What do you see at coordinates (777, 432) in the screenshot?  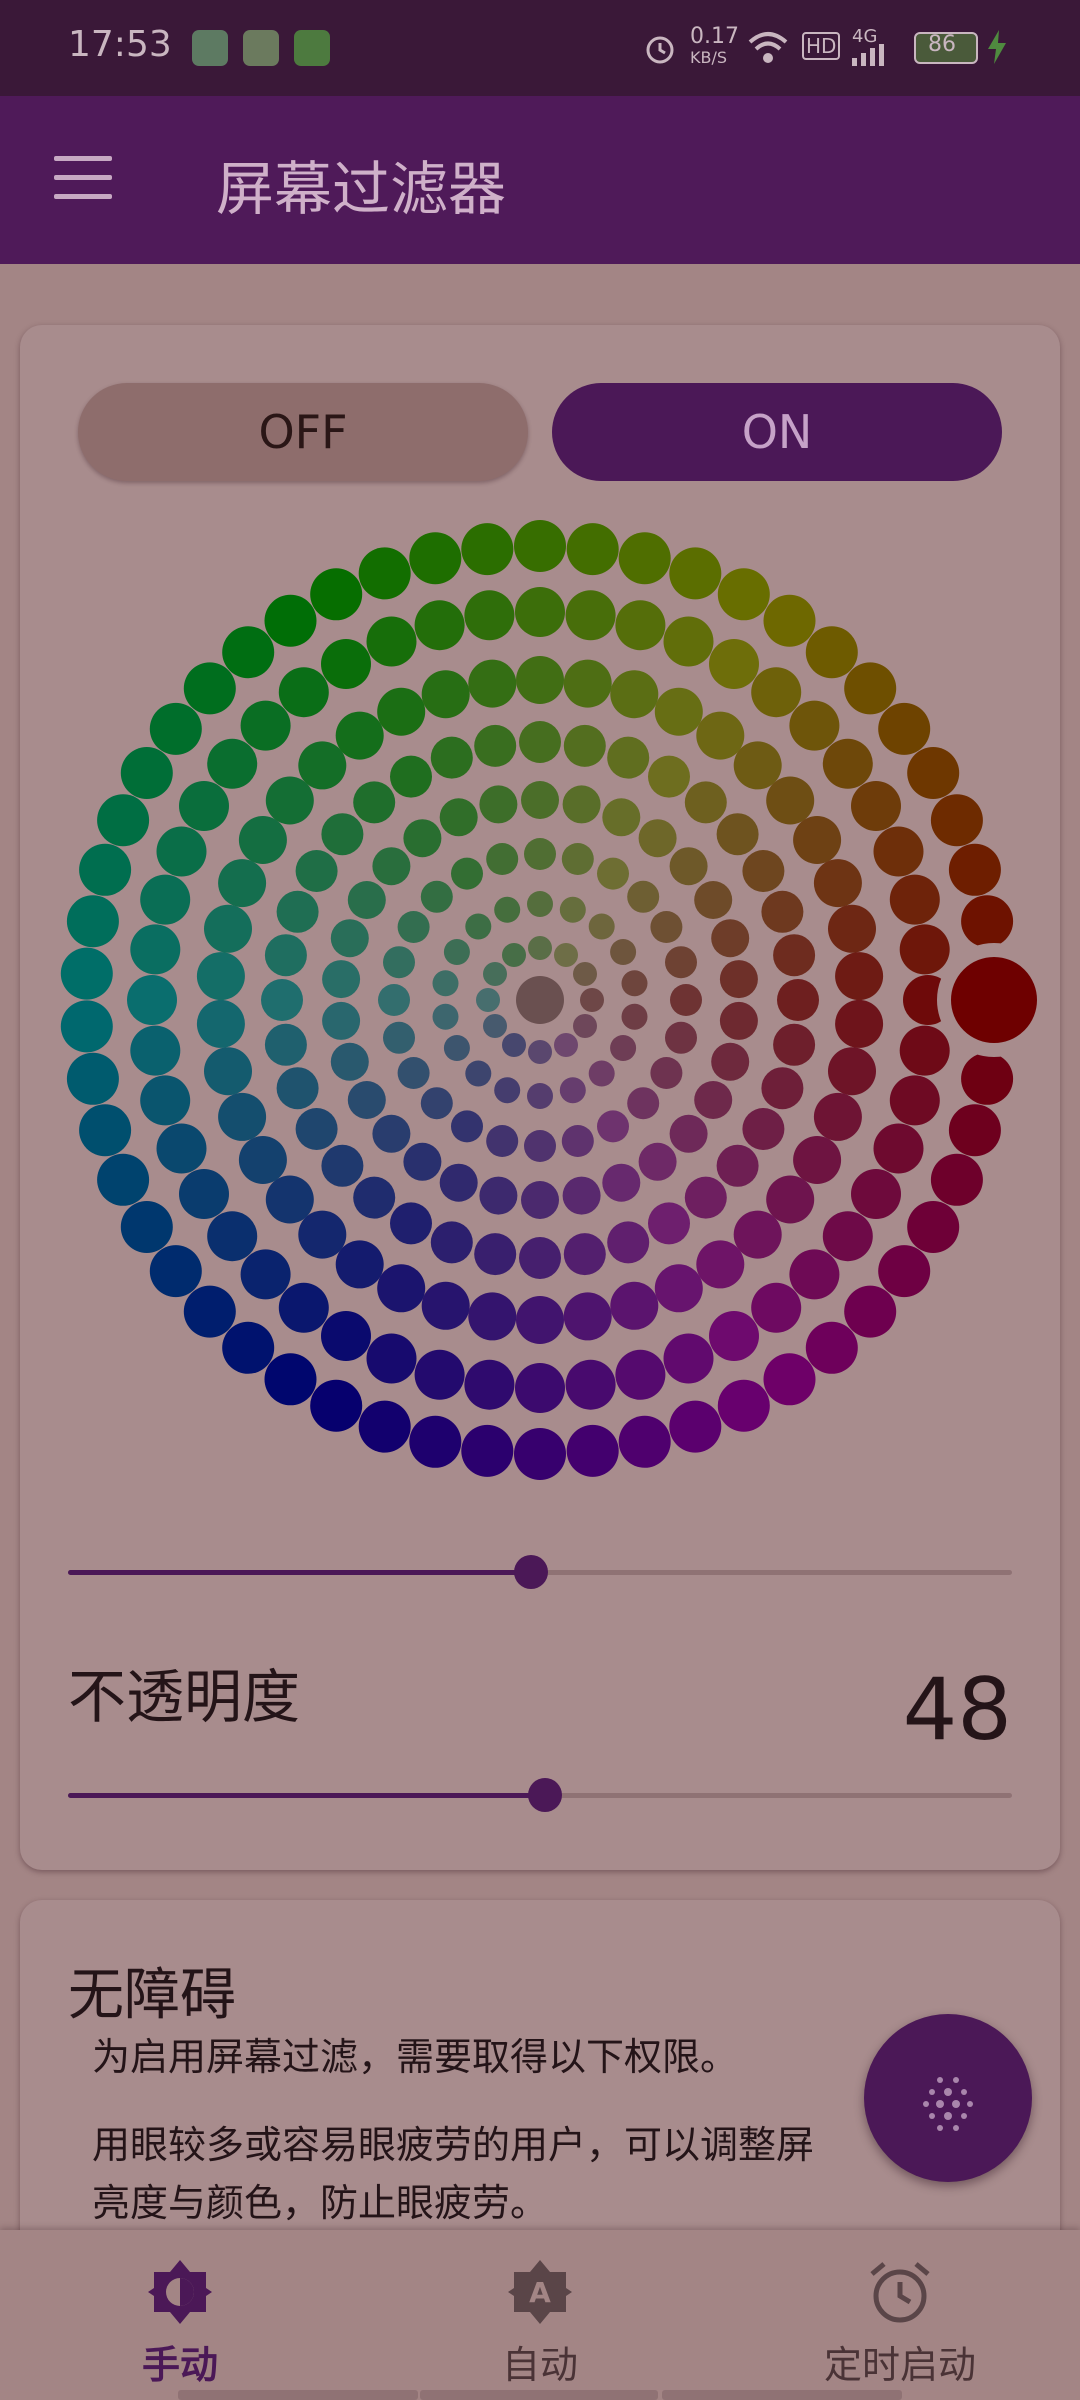 I see `on-button: ON` at bounding box center [777, 432].